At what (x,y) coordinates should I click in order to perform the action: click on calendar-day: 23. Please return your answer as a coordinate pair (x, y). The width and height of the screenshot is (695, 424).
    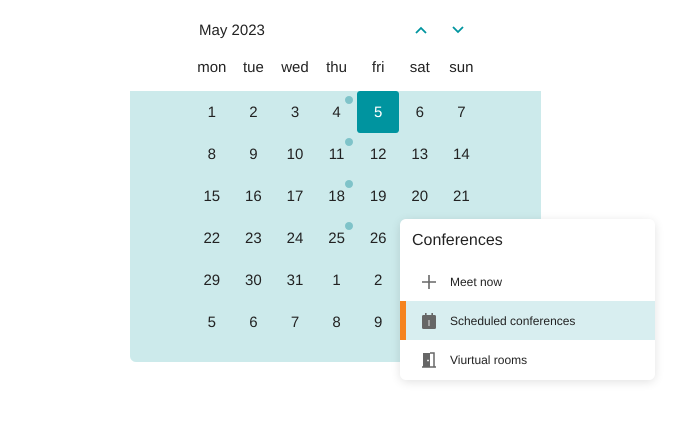
    Looking at the image, I should click on (253, 238).